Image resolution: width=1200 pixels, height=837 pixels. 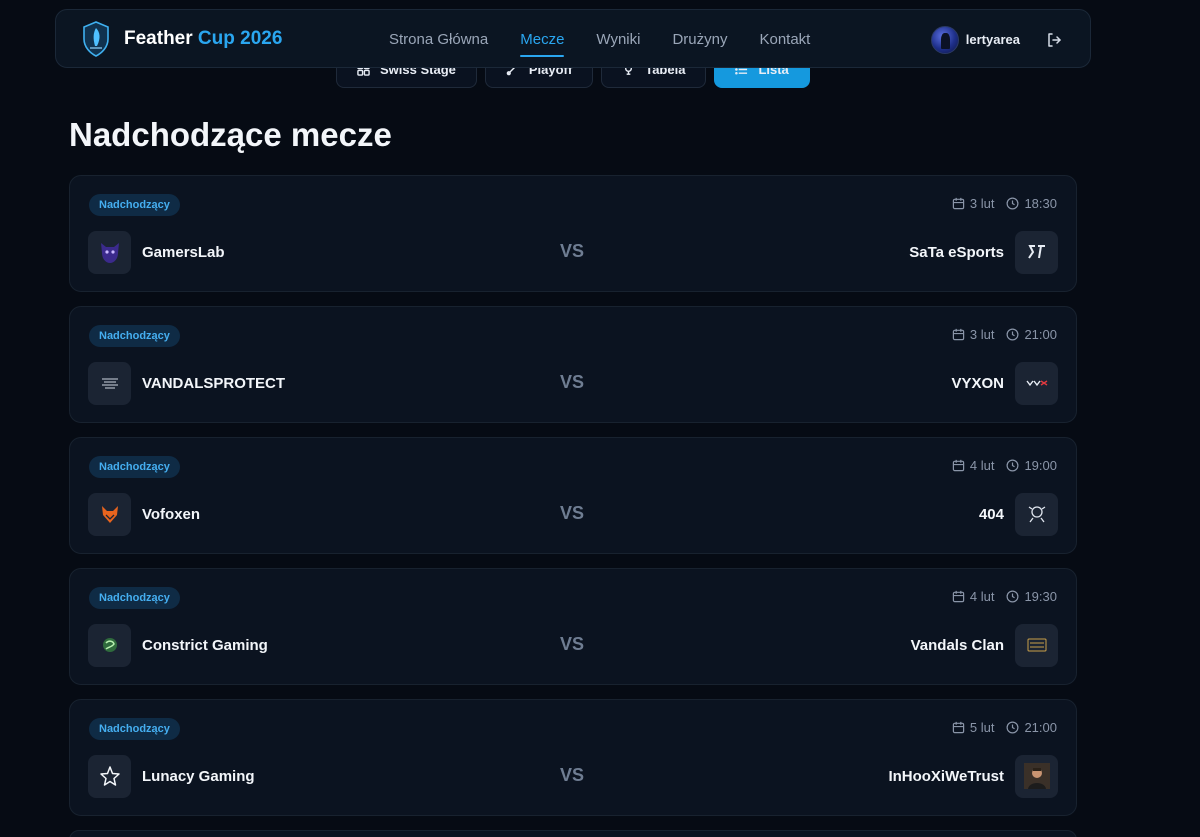 I want to click on match-time: 19:30, so click(x=1040, y=596).